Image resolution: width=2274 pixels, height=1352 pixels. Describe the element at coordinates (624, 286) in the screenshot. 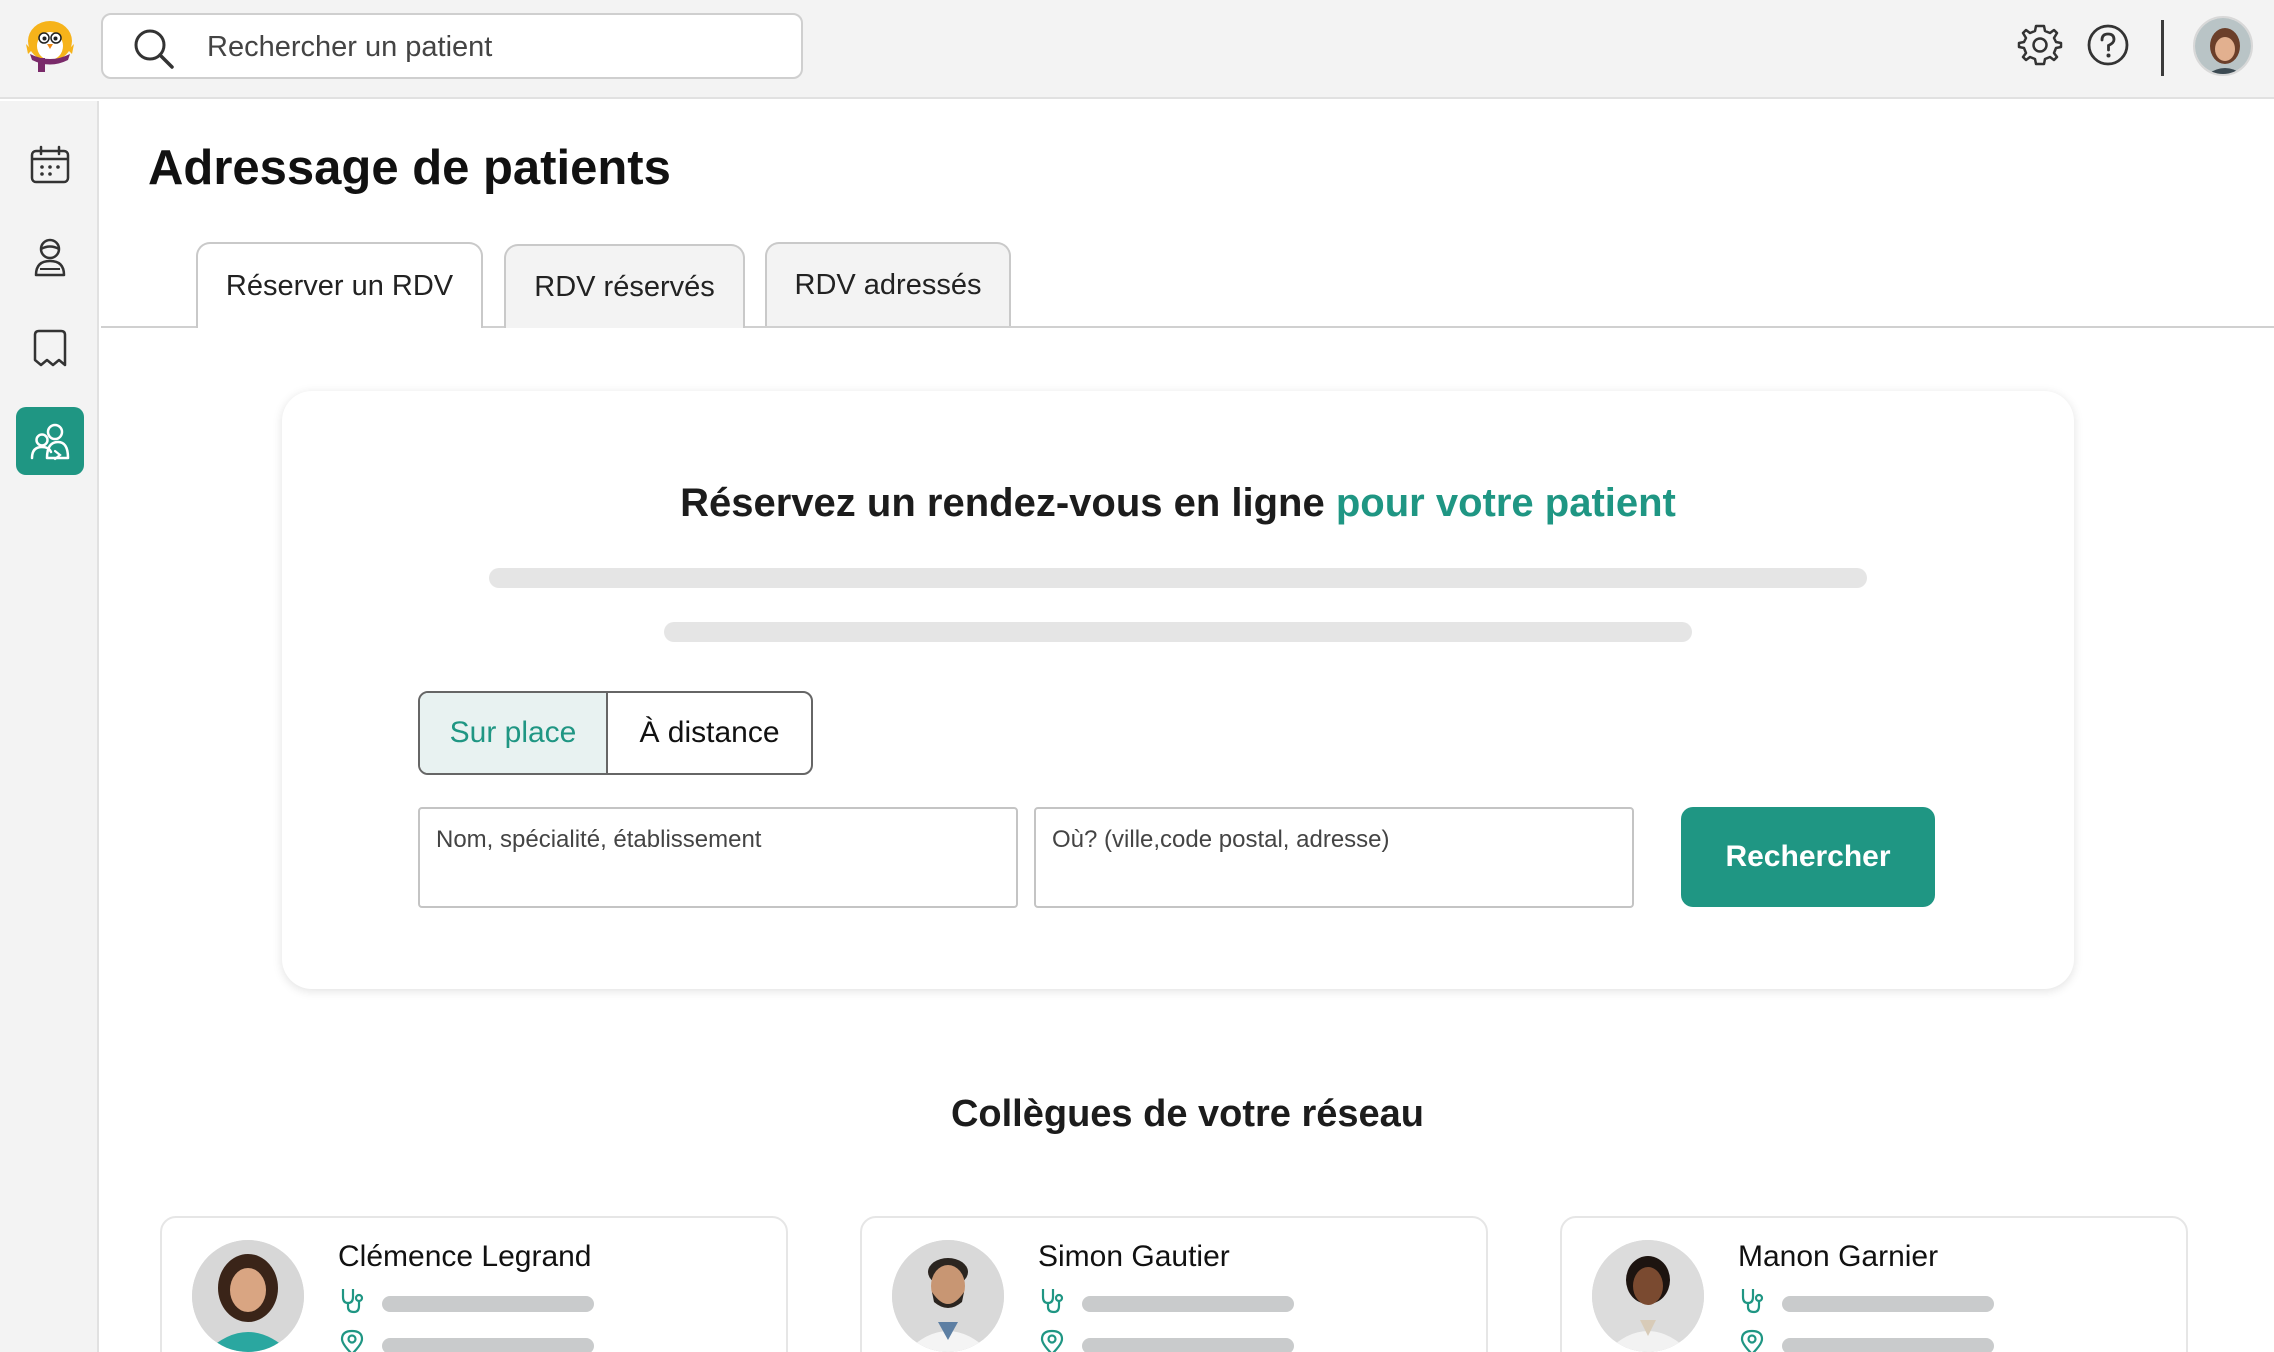

I see `tab-rdv-reserves: RDV réservés` at that location.